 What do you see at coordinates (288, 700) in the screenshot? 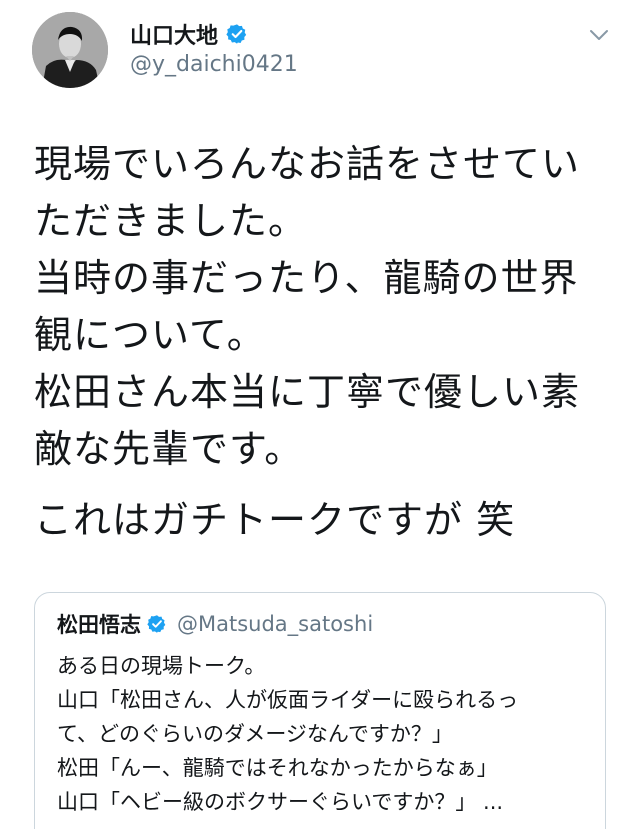
I see `quoted-text-line: 山口「松田さん、人が仮面ライダーに殴られるっ` at bounding box center [288, 700].